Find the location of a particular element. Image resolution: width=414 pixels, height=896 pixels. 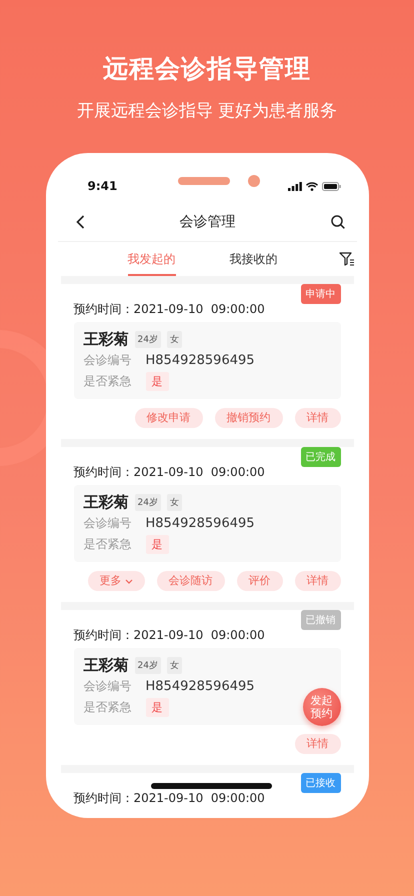

page-title: 会诊管理 is located at coordinates (208, 222).